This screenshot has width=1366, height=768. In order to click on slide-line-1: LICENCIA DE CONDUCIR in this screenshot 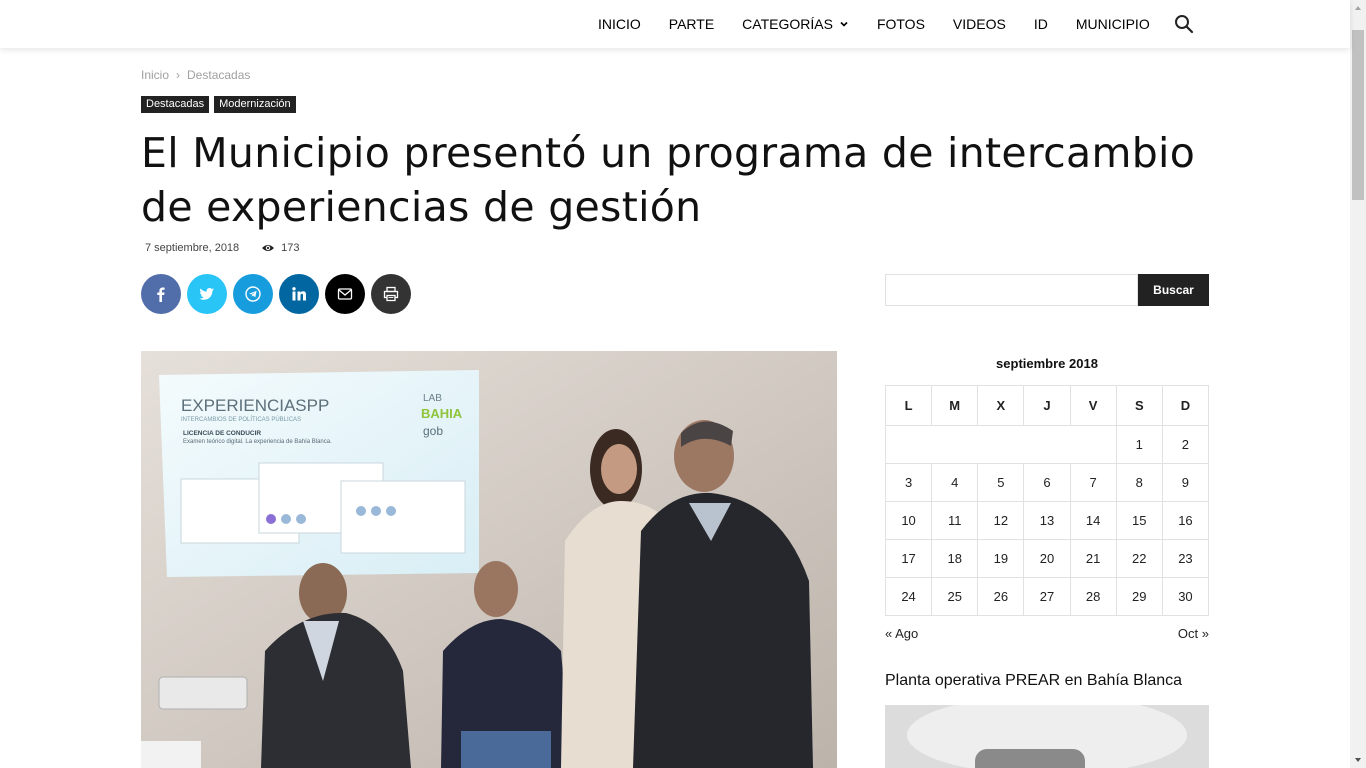, I will do `click(222, 433)`.